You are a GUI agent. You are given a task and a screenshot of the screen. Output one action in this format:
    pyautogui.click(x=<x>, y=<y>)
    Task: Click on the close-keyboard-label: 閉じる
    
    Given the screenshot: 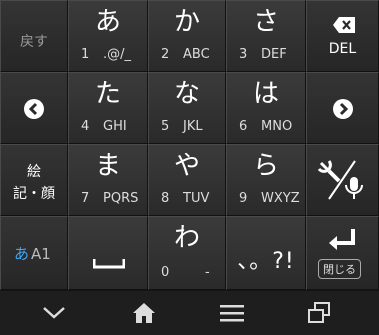 What is the action you would take?
    pyautogui.click(x=339, y=269)
    